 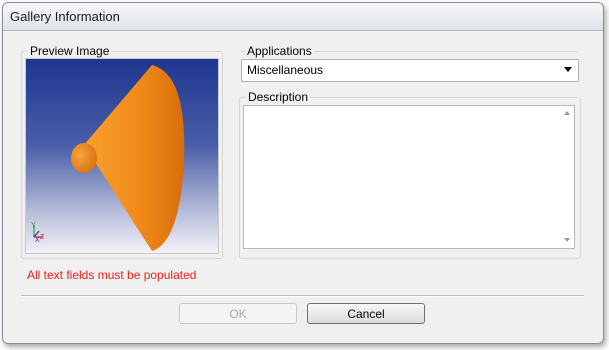 I want to click on axis-label-y: Y, so click(x=33, y=225).